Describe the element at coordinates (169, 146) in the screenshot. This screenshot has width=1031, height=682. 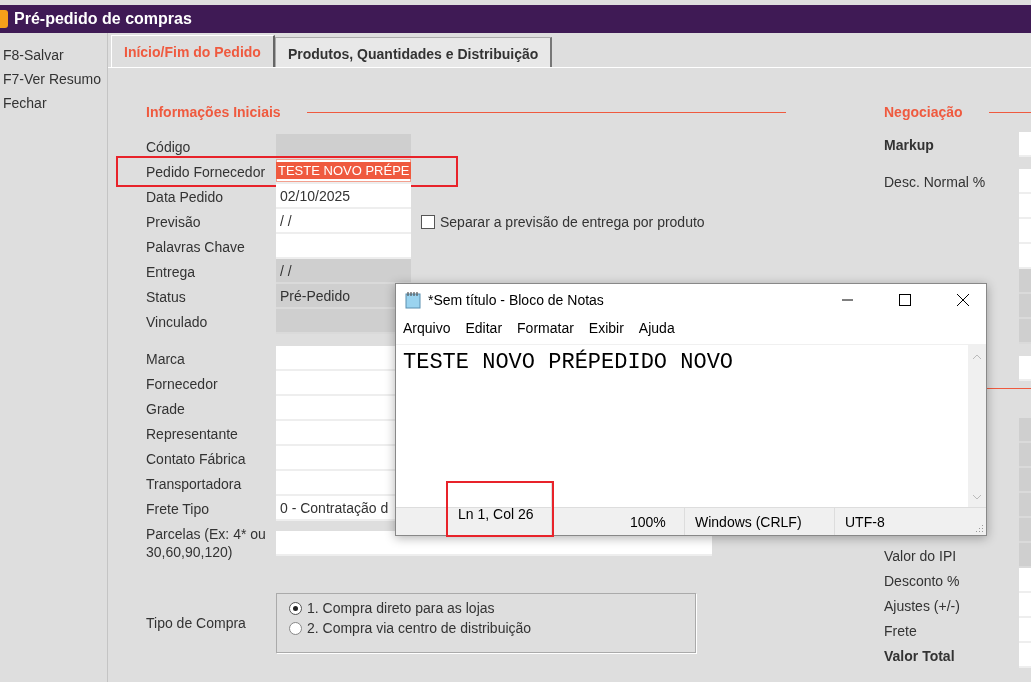
I see `field-label: Código` at that location.